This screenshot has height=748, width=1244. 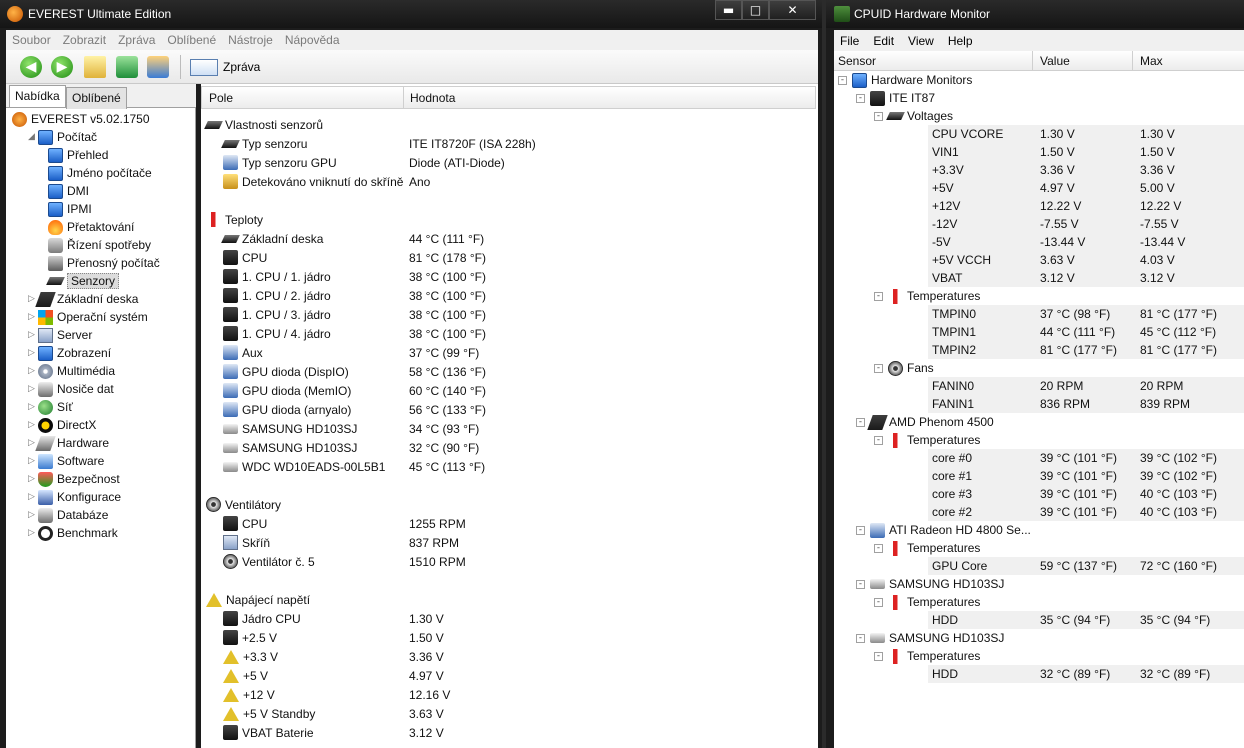 What do you see at coordinates (250, 656) in the screenshot?
I see `report-row: +3.3 V` at bounding box center [250, 656].